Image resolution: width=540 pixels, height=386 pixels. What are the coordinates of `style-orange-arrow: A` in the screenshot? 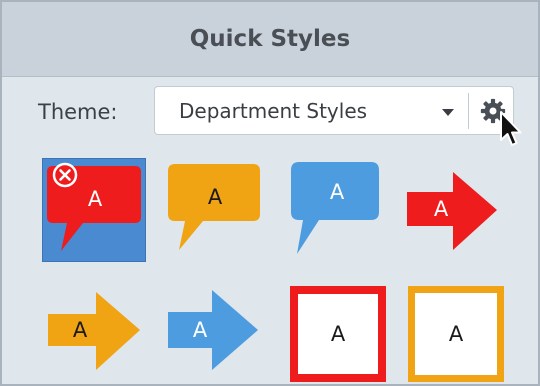 It's located at (96, 333).